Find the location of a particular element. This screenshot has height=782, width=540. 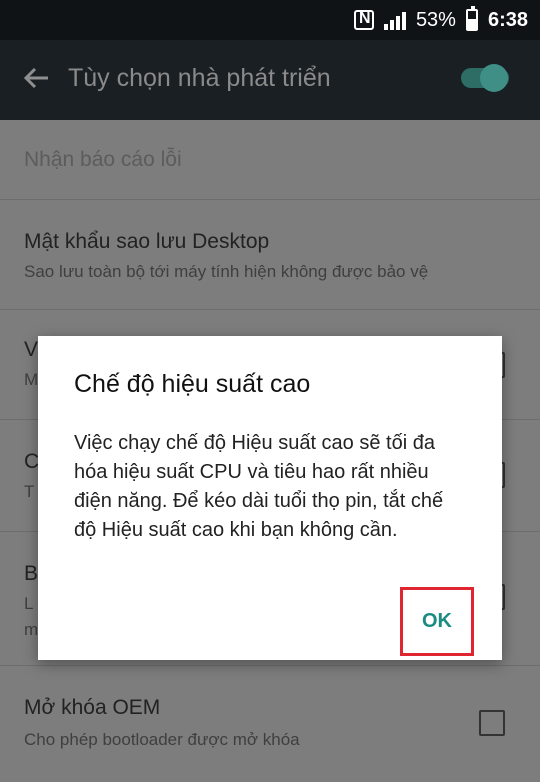

app-bar: Tùy chọn nhà phát triển is located at coordinates (270, 80).